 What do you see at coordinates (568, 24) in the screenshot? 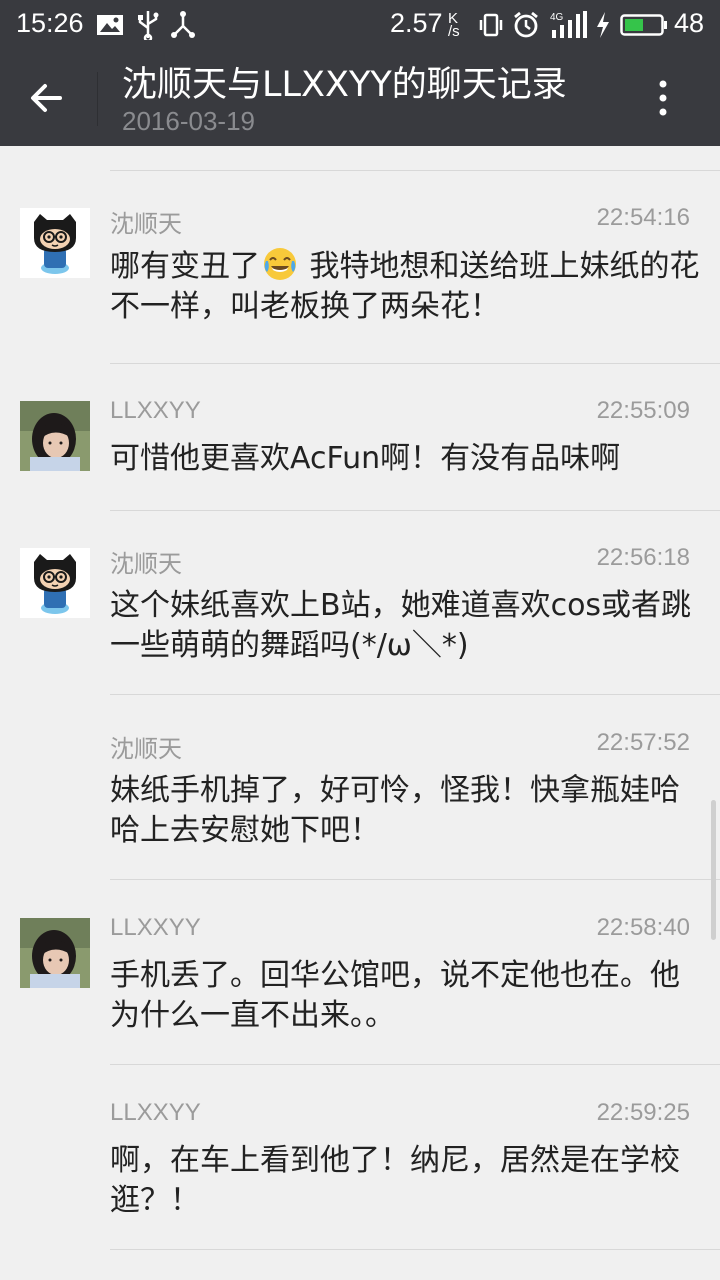
I see `signal-4g-icon: 4G` at bounding box center [568, 24].